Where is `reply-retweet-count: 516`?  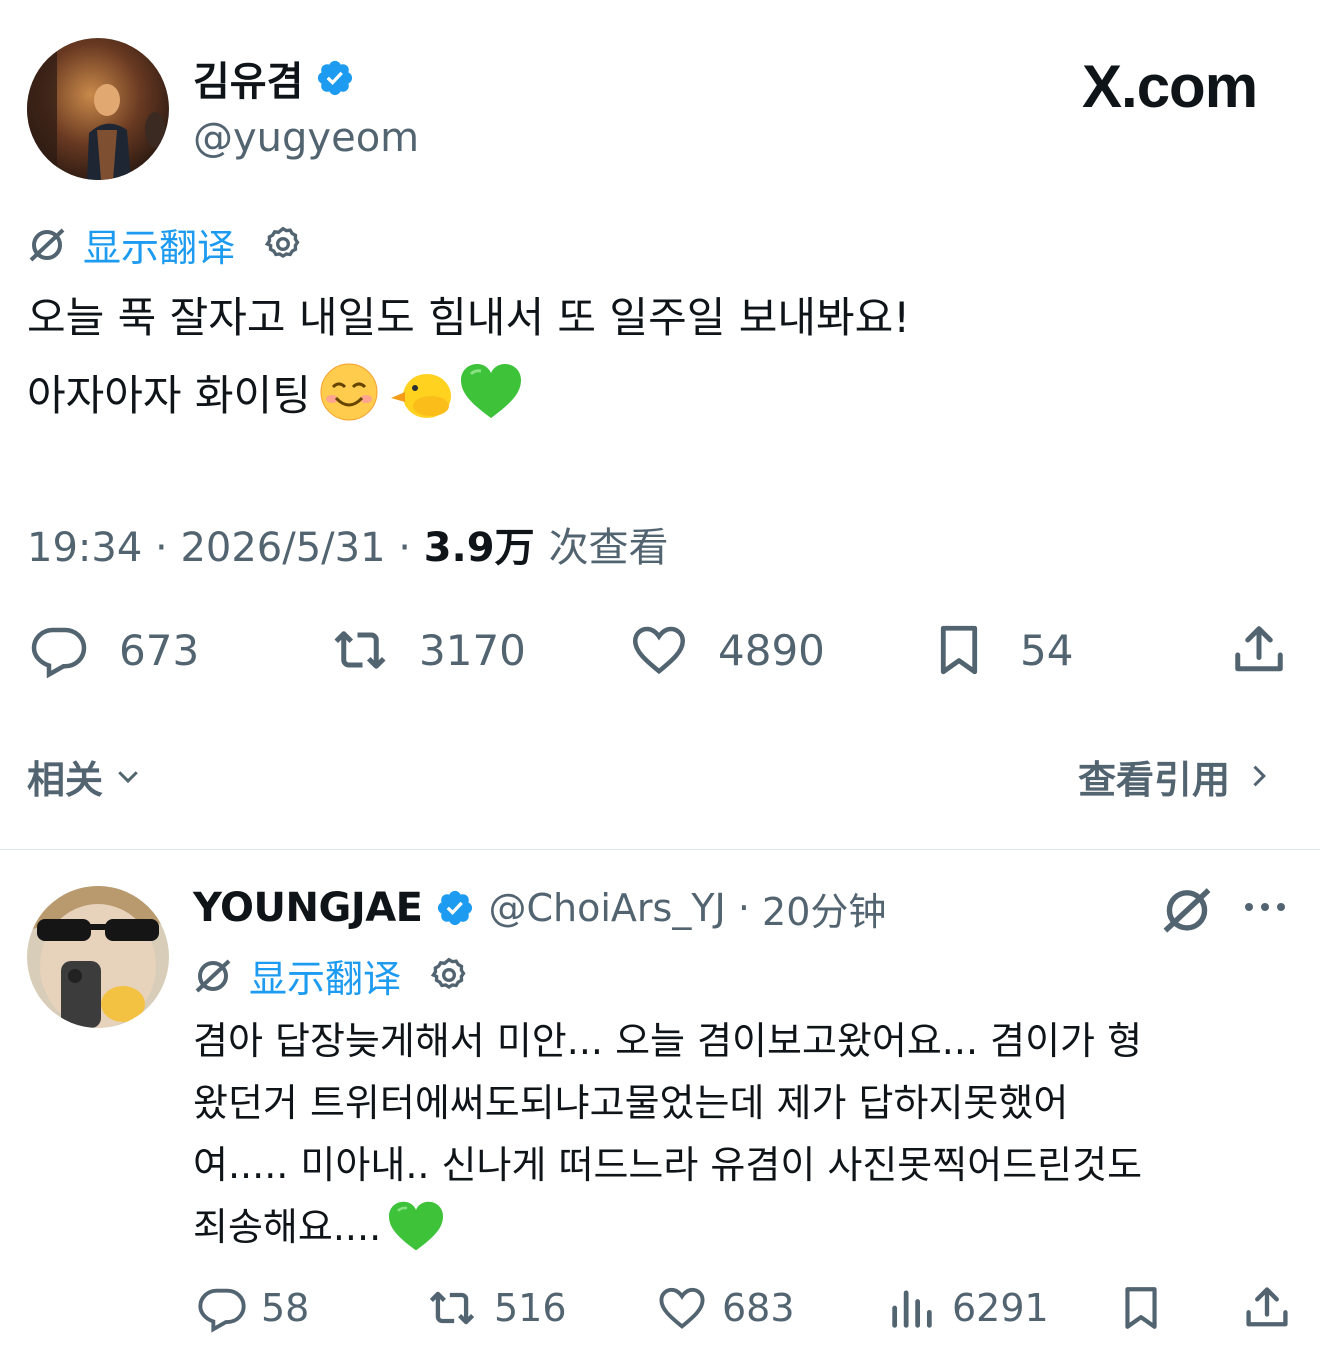 reply-retweet-count: 516 is located at coordinates (530, 1308).